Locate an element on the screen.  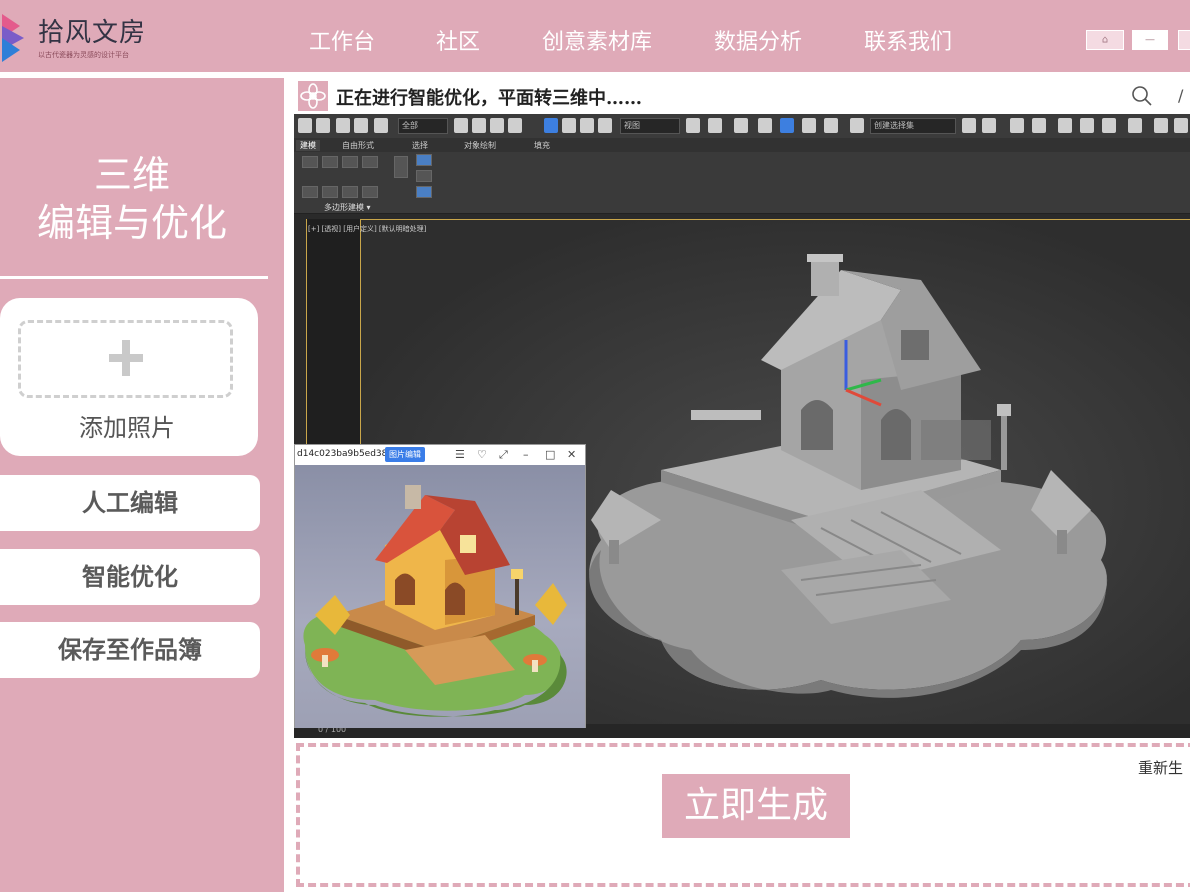
minimize-icon: – is located at coordinates (526, 454).